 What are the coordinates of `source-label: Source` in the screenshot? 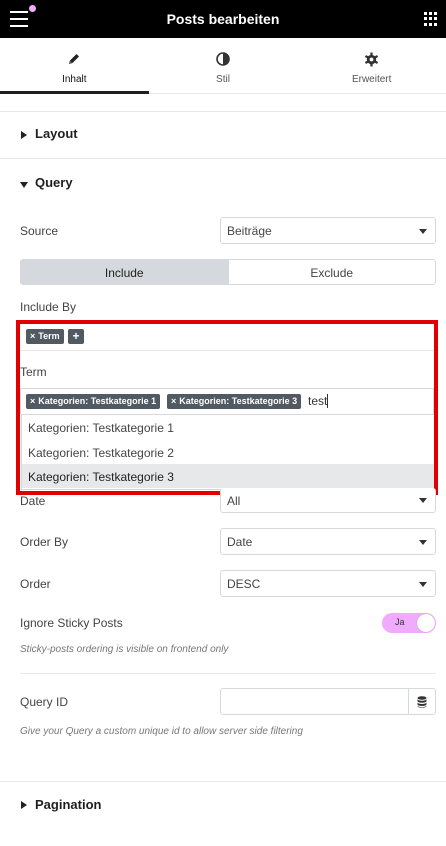 It's located at (39, 231).